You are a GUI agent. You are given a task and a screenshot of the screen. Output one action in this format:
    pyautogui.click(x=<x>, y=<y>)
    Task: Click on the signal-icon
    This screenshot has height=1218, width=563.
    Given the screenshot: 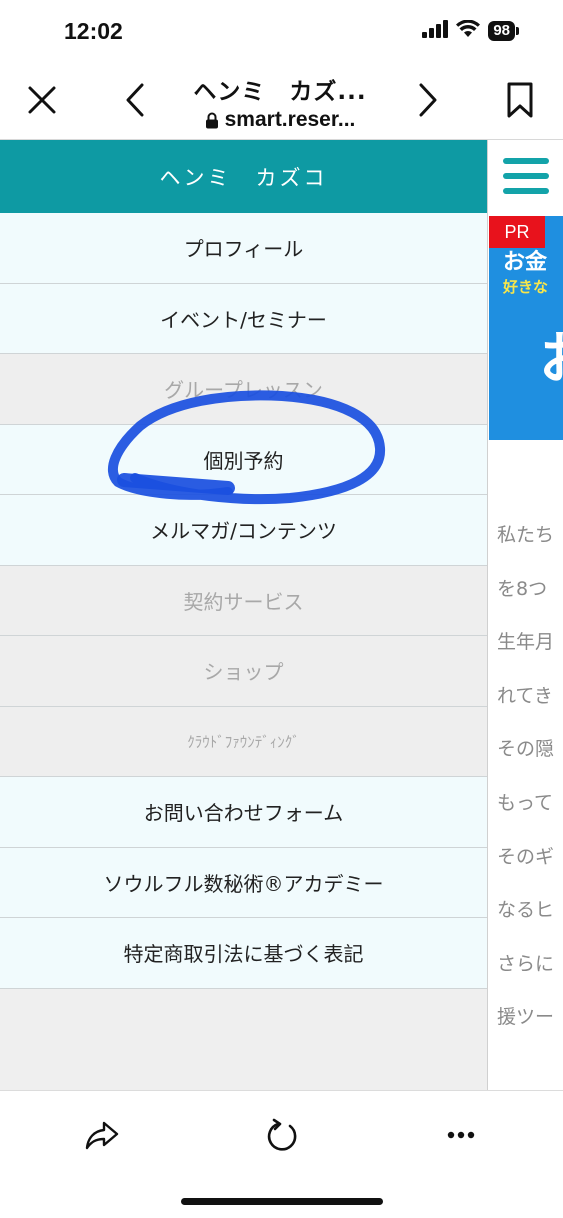 What is the action you would take?
    pyautogui.click(x=435, y=31)
    